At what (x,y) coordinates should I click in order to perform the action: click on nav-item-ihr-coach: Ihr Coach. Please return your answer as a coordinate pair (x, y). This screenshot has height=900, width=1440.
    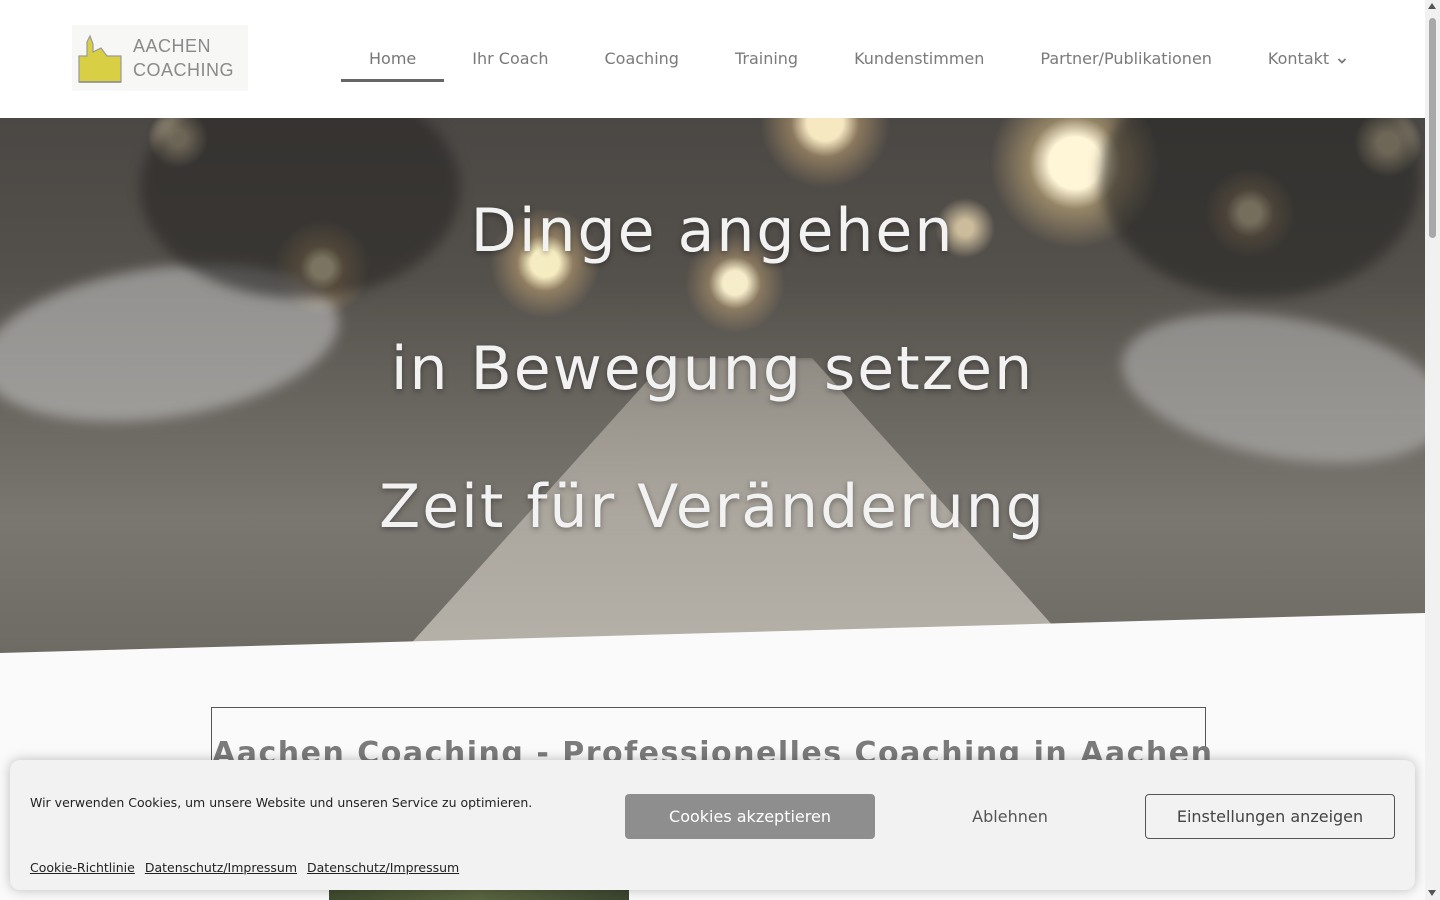
    Looking at the image, I should click on (510, 59).